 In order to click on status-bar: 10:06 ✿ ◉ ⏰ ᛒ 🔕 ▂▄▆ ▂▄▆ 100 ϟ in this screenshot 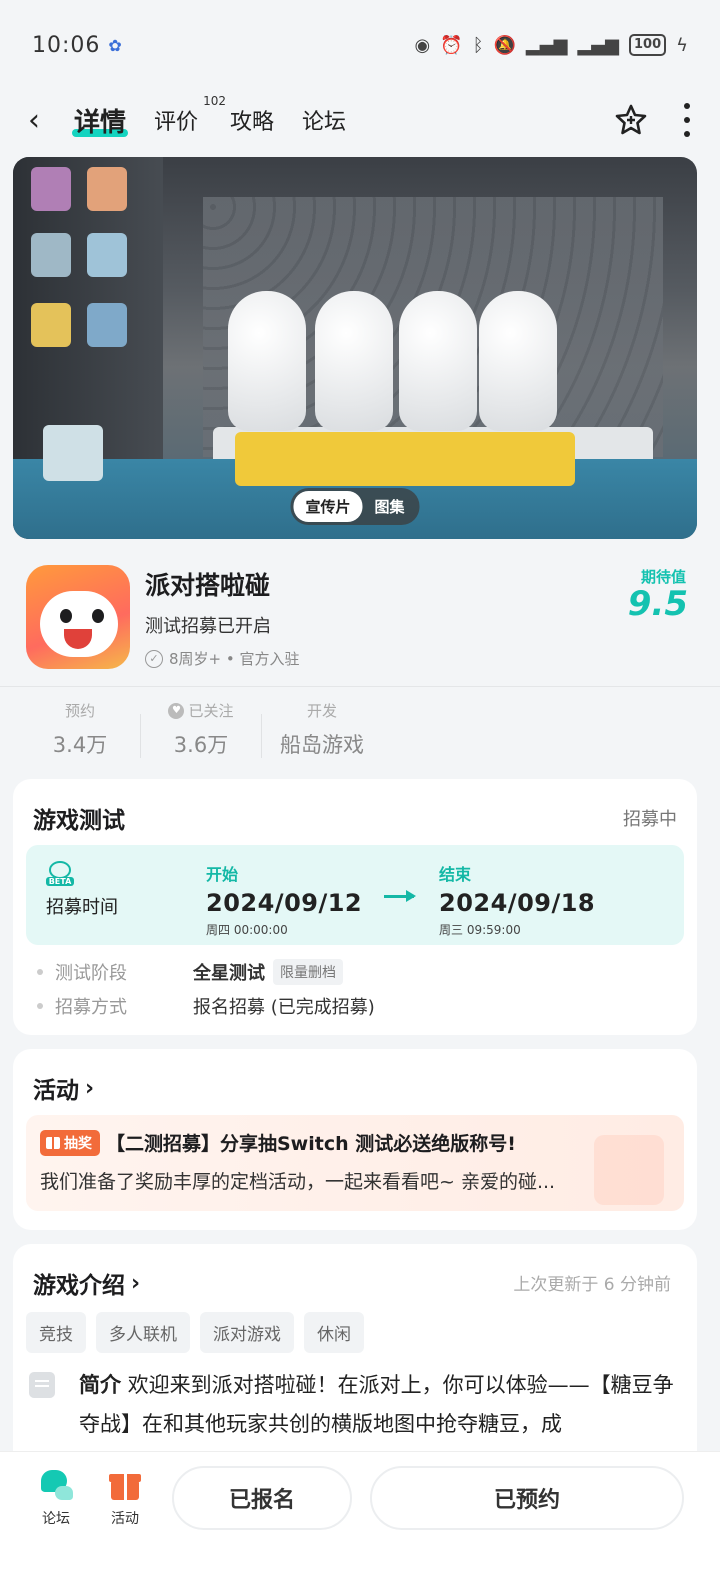, I will do `click(360, 45)`.